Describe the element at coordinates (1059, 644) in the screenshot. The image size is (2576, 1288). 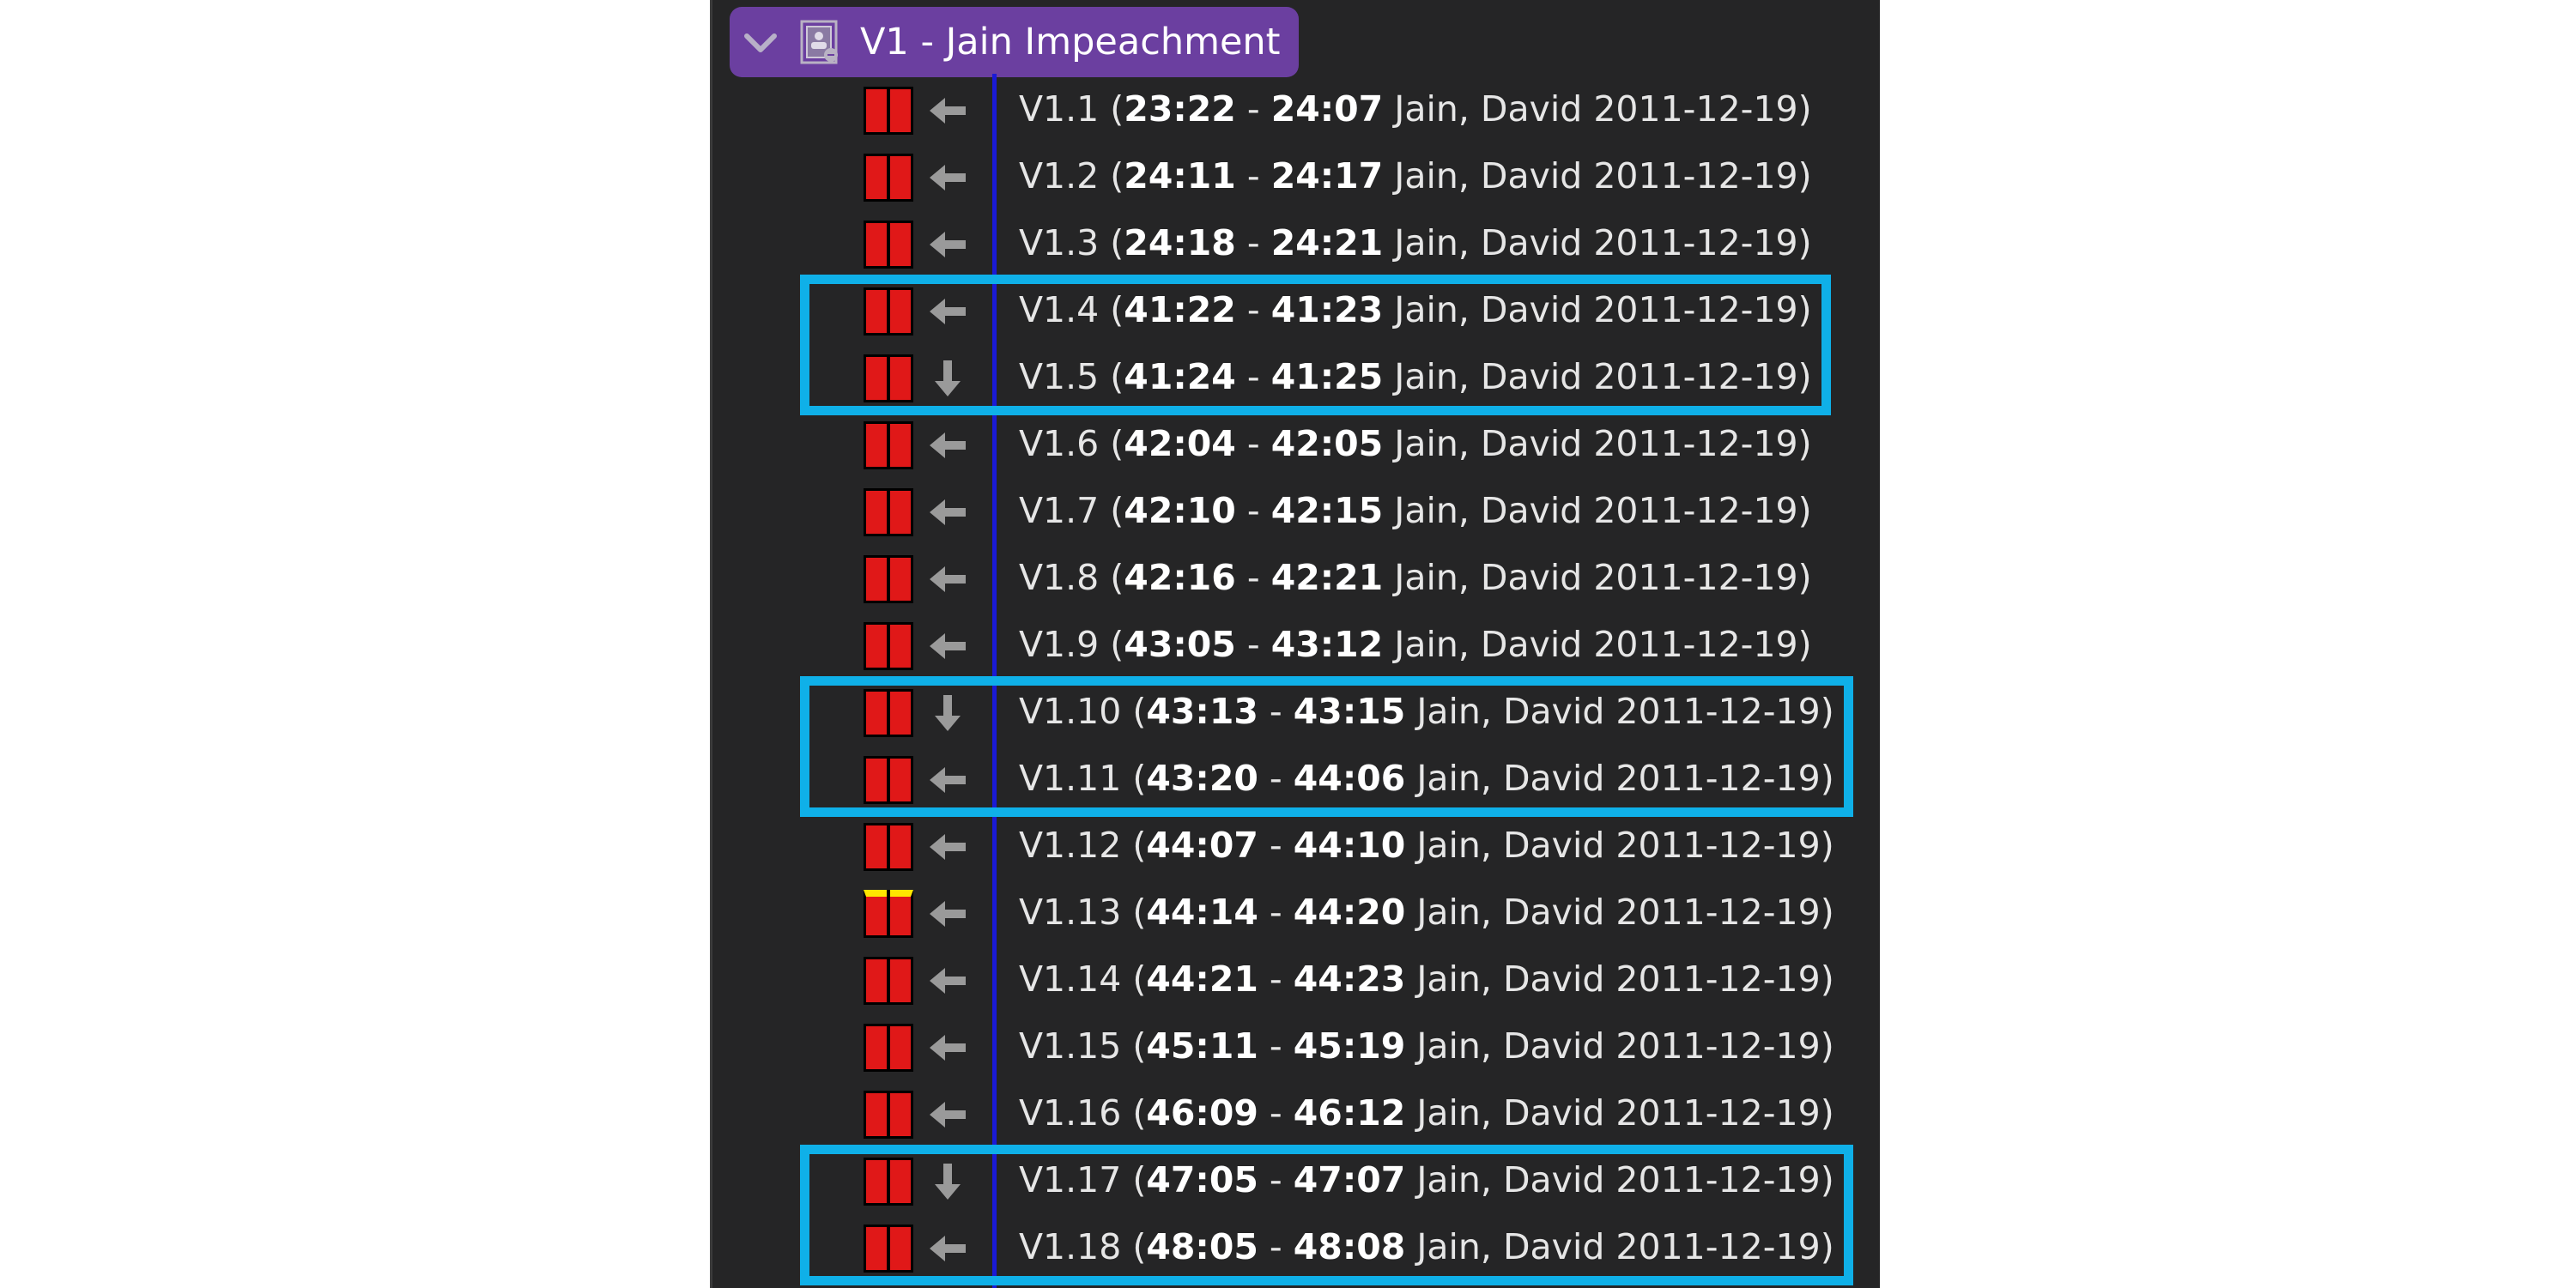
I see `designation-id: V1.9` at that location.